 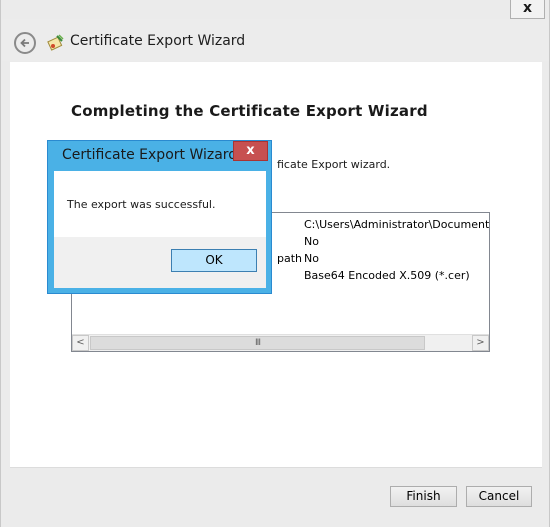 I want to click on scroll-right-button: >, so click(x=480, y=343).